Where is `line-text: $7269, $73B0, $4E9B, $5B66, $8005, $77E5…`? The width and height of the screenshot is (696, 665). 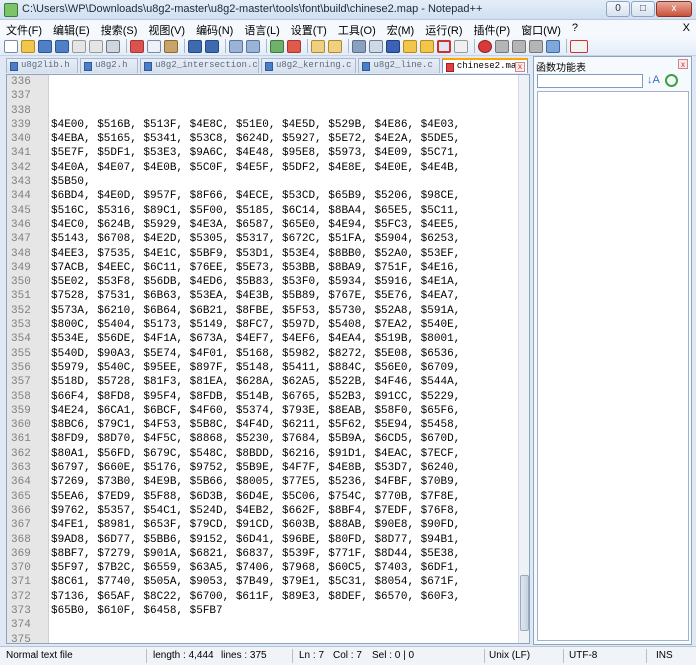
line-text: $7269, $73B0, $4E9B, $5B66, $8005, $77E5… is located at coordinates (254, 482).